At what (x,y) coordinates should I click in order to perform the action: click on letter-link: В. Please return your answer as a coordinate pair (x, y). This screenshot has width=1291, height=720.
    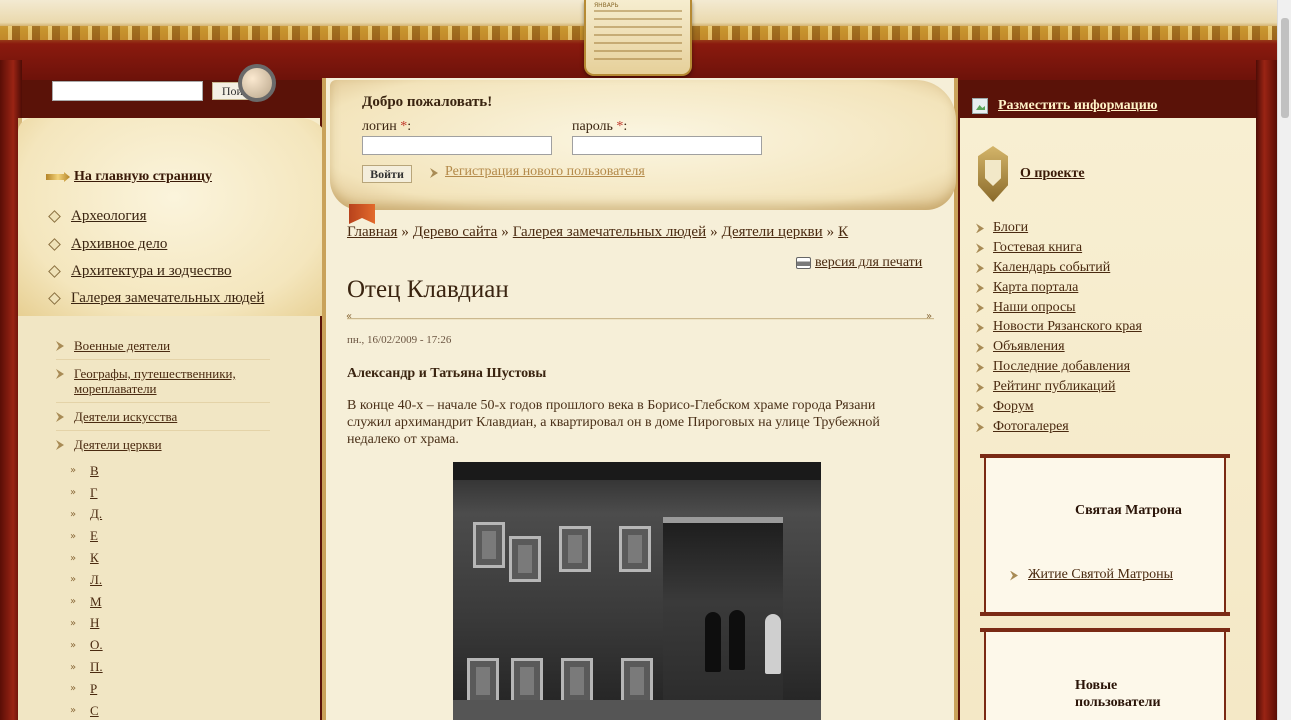
    Looking at the image, I should click on (94, 471).